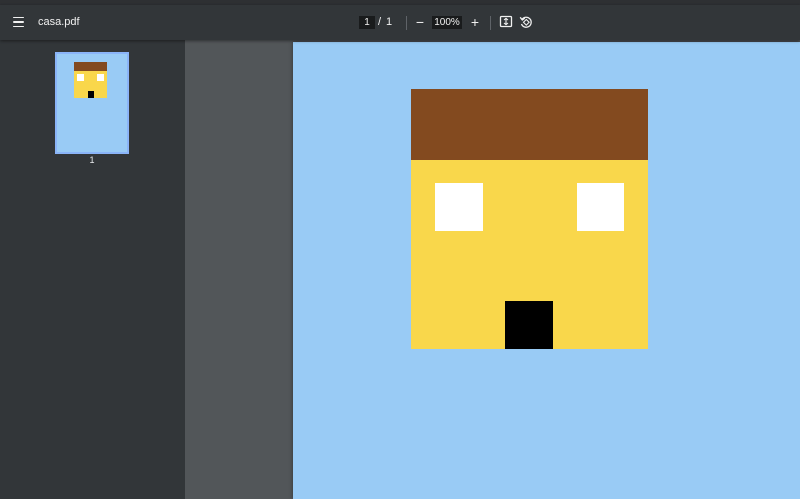 The image size is (800, 499). Describe the element at coordinates (459, 207) in the screenshot. I see `left-eye` at that location.